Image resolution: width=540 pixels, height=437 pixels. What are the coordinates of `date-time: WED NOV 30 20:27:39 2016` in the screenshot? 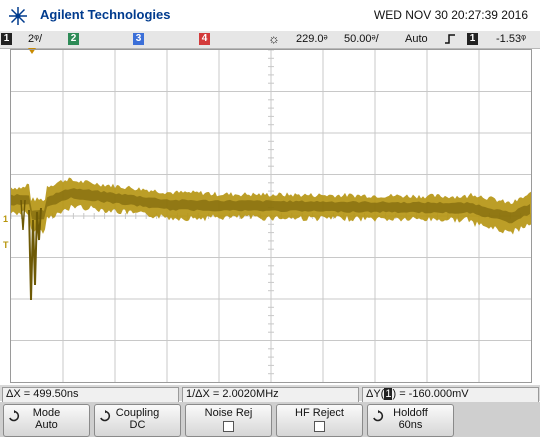 It's located at (450, 15).